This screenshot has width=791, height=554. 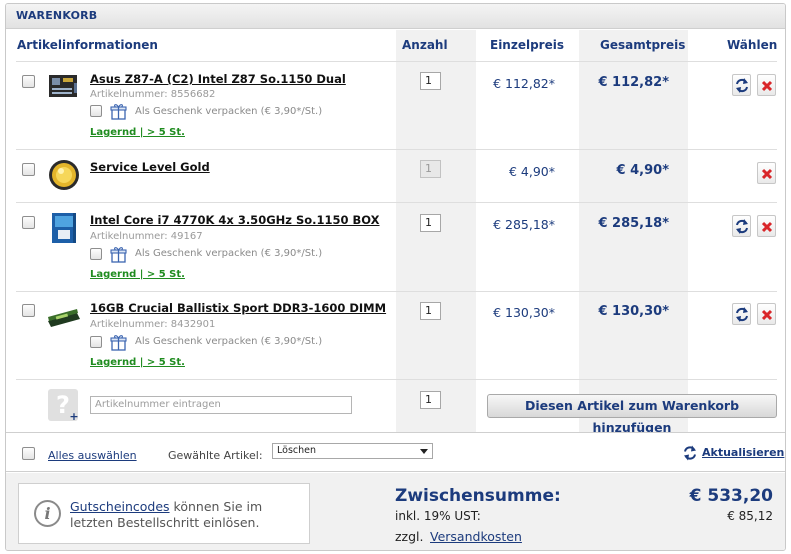 I want to click on select-all-link: Alles auswählen, so click(x=92, y=455).